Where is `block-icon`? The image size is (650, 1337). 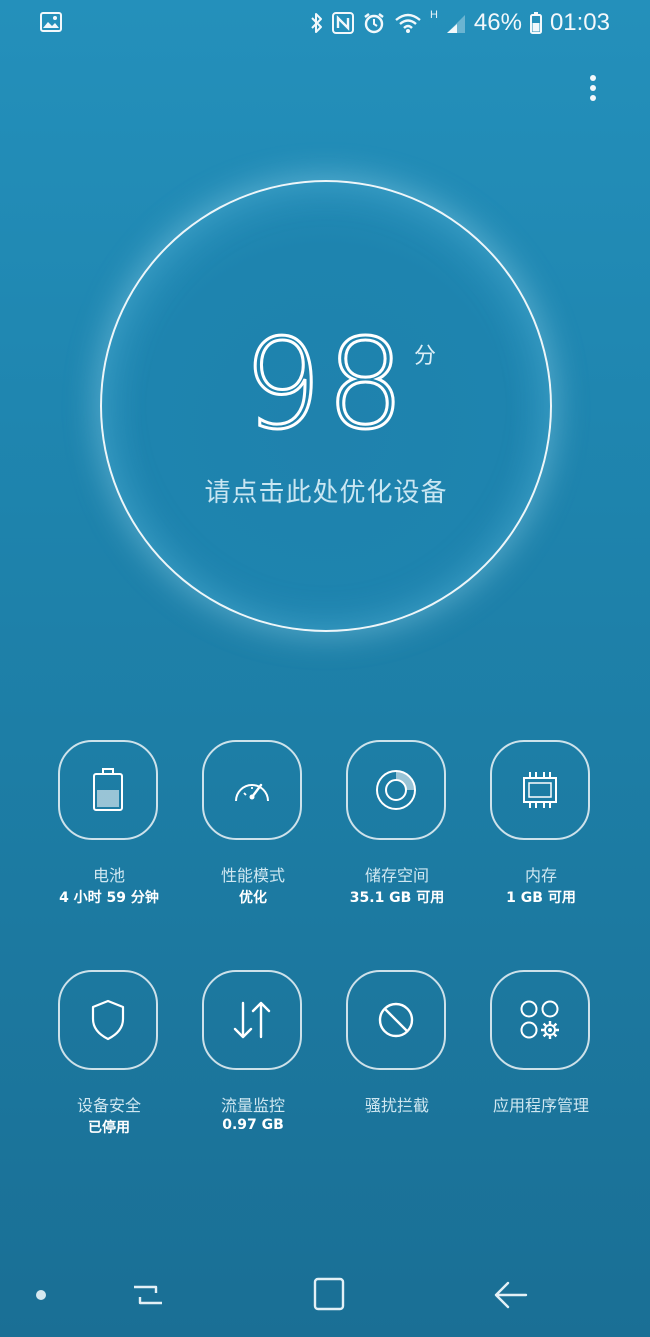 block-icon is located at coordinates (396, 1020).